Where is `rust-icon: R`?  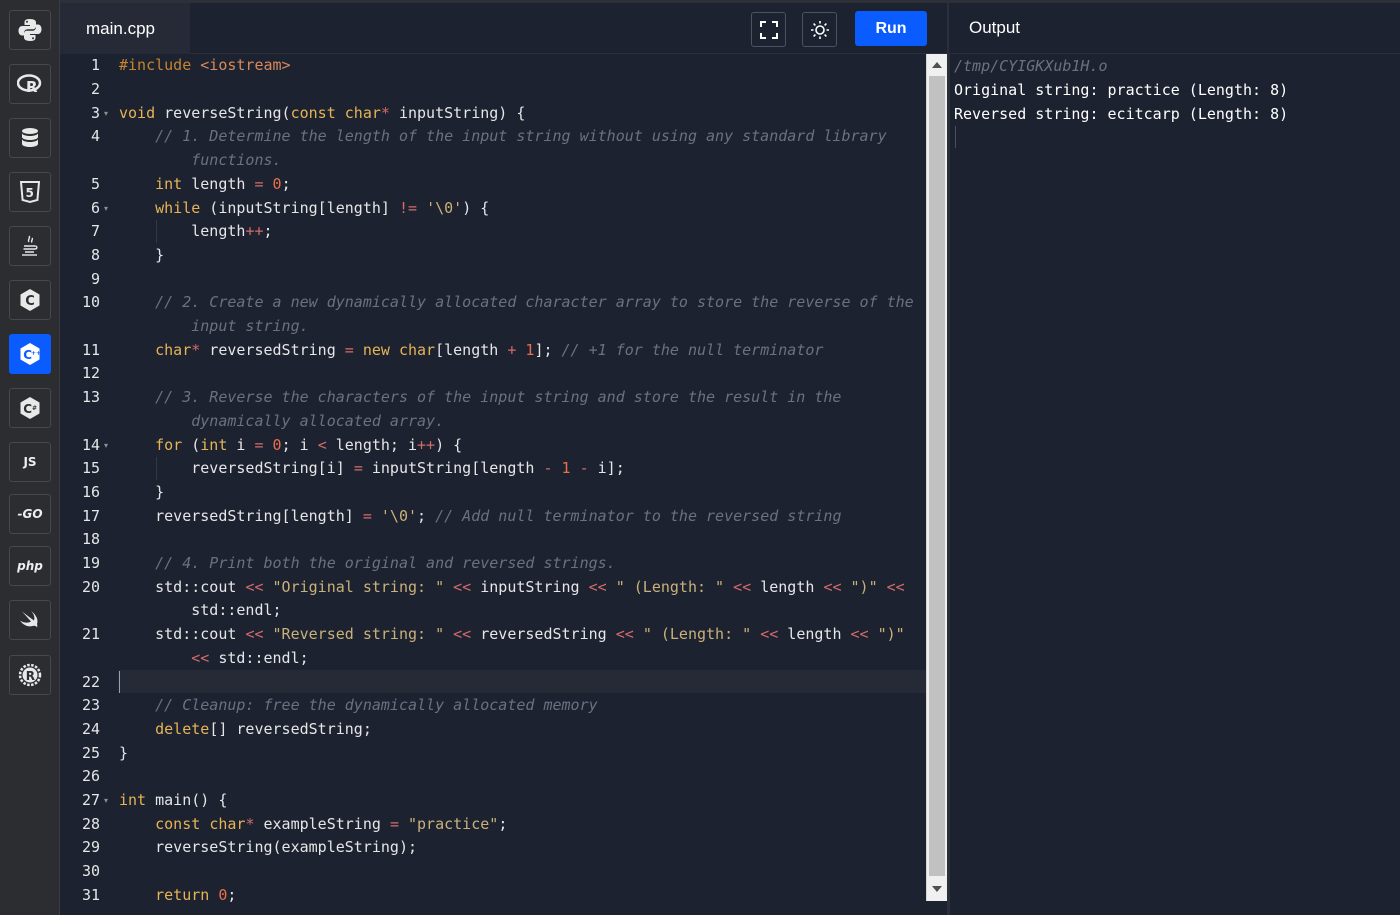
rust-icon: R is located at coordinates (30, 675).